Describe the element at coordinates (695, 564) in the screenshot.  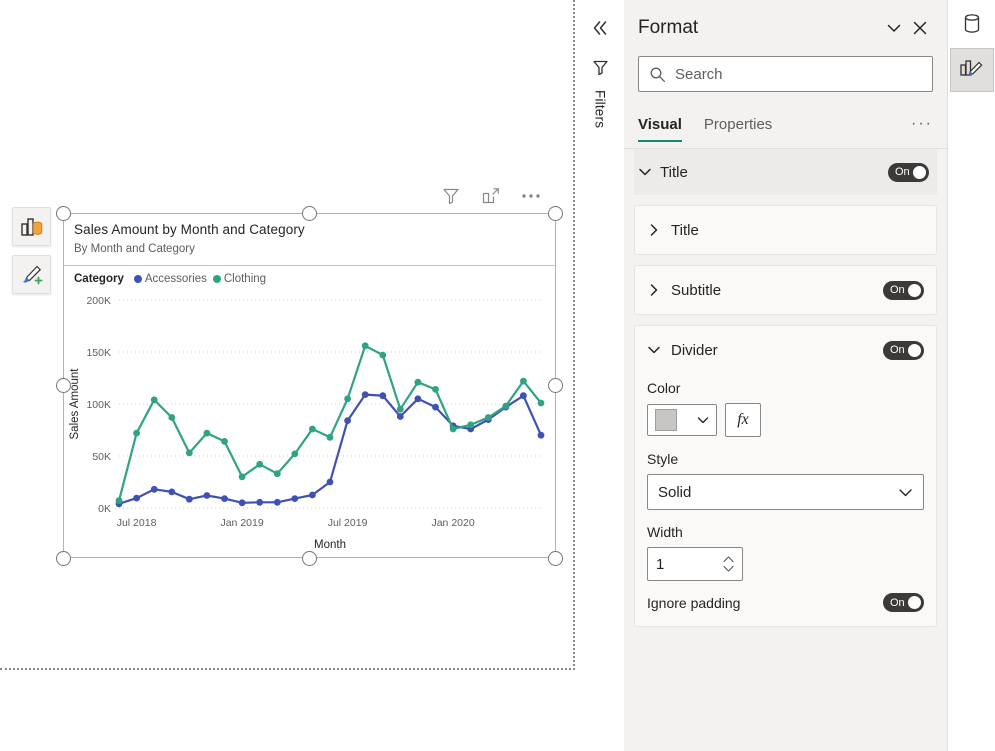
I see `divider-width-stepper: 1` at that location.